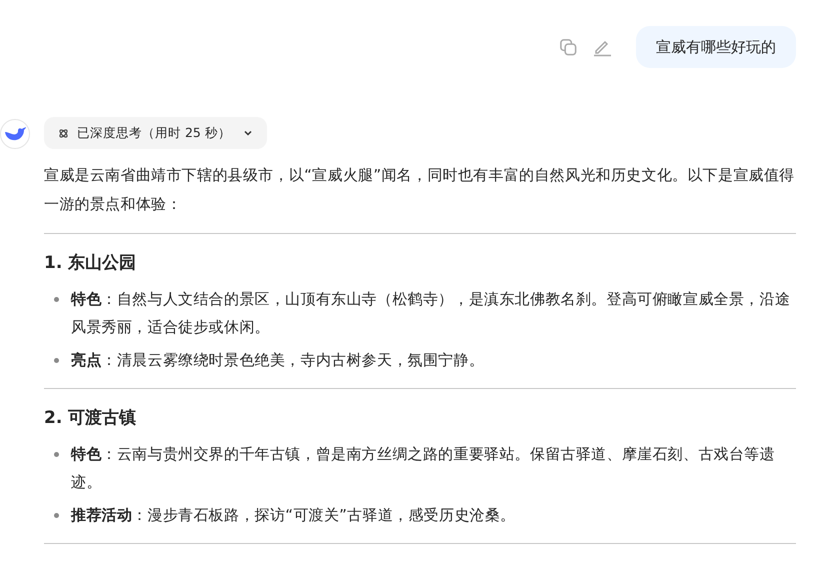 This screenshot has width=834, height=574. Describe the element at coordinates (247, 133) in the screenshot. I see `chevron-down-icon` at that location.